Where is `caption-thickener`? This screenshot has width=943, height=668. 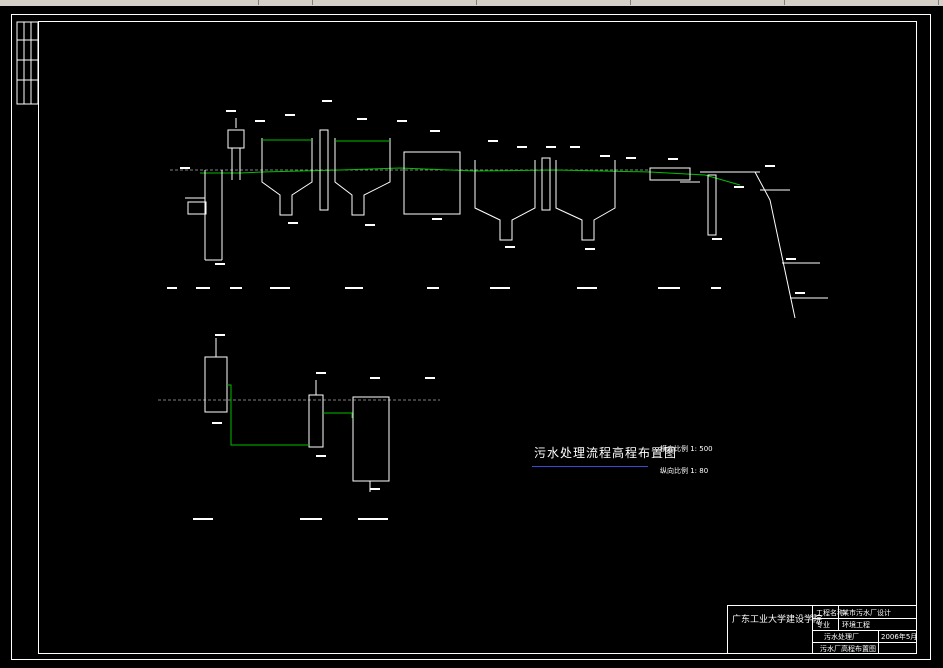
caption-thickener is located at coordinates (311, 519).